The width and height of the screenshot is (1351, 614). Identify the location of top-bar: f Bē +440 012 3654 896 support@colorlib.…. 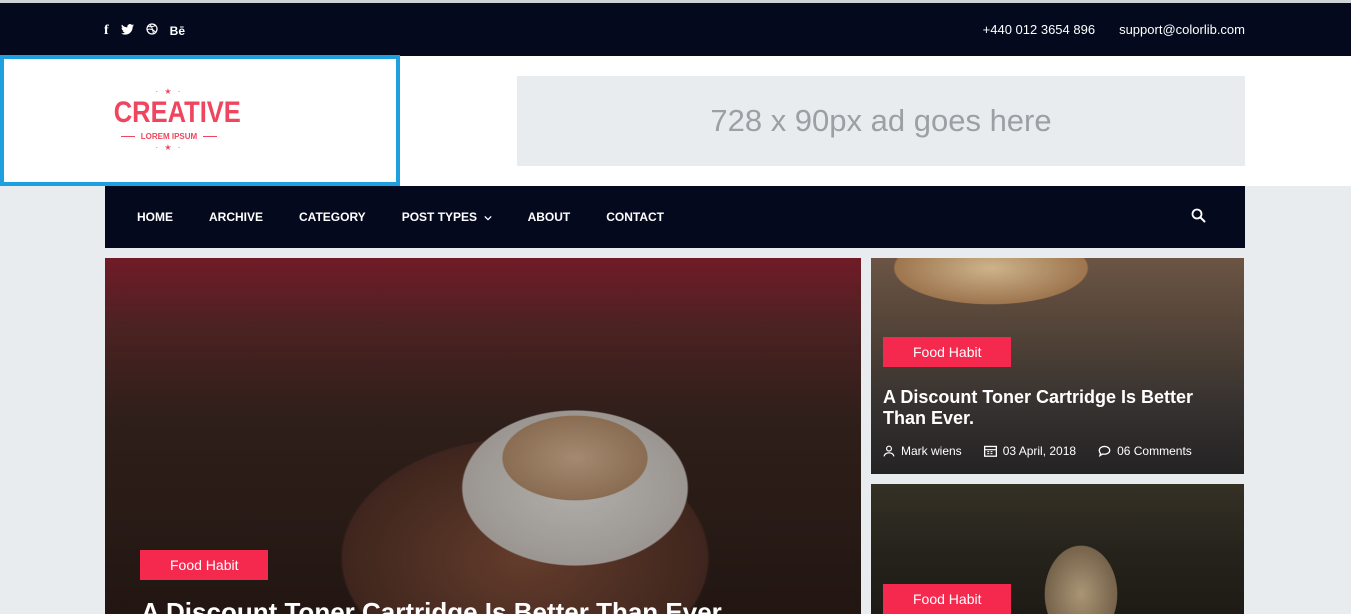
(675, 28).